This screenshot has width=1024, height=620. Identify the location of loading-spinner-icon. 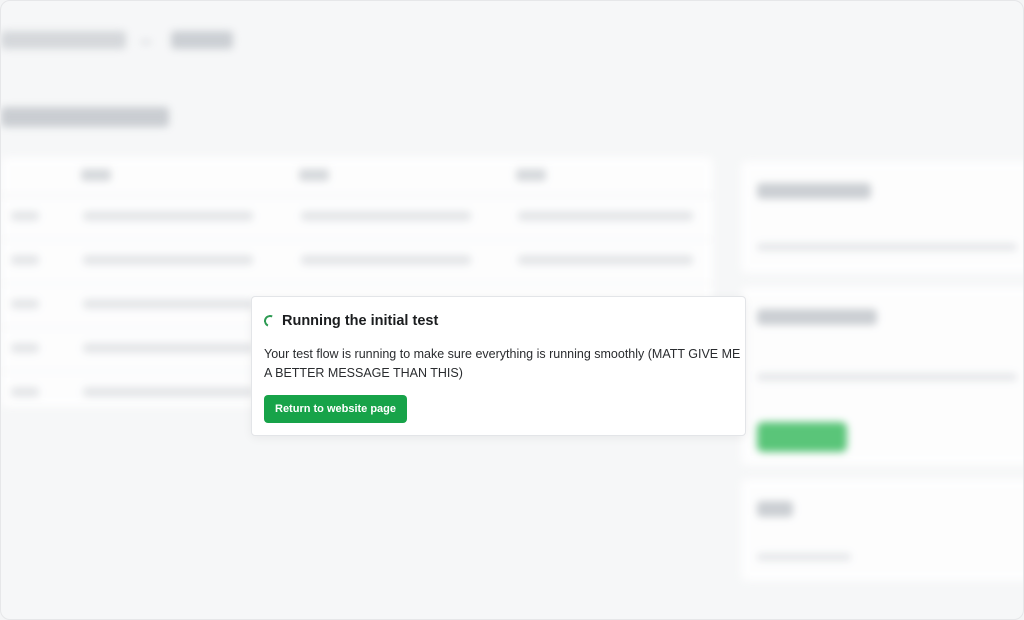
(270, 321).